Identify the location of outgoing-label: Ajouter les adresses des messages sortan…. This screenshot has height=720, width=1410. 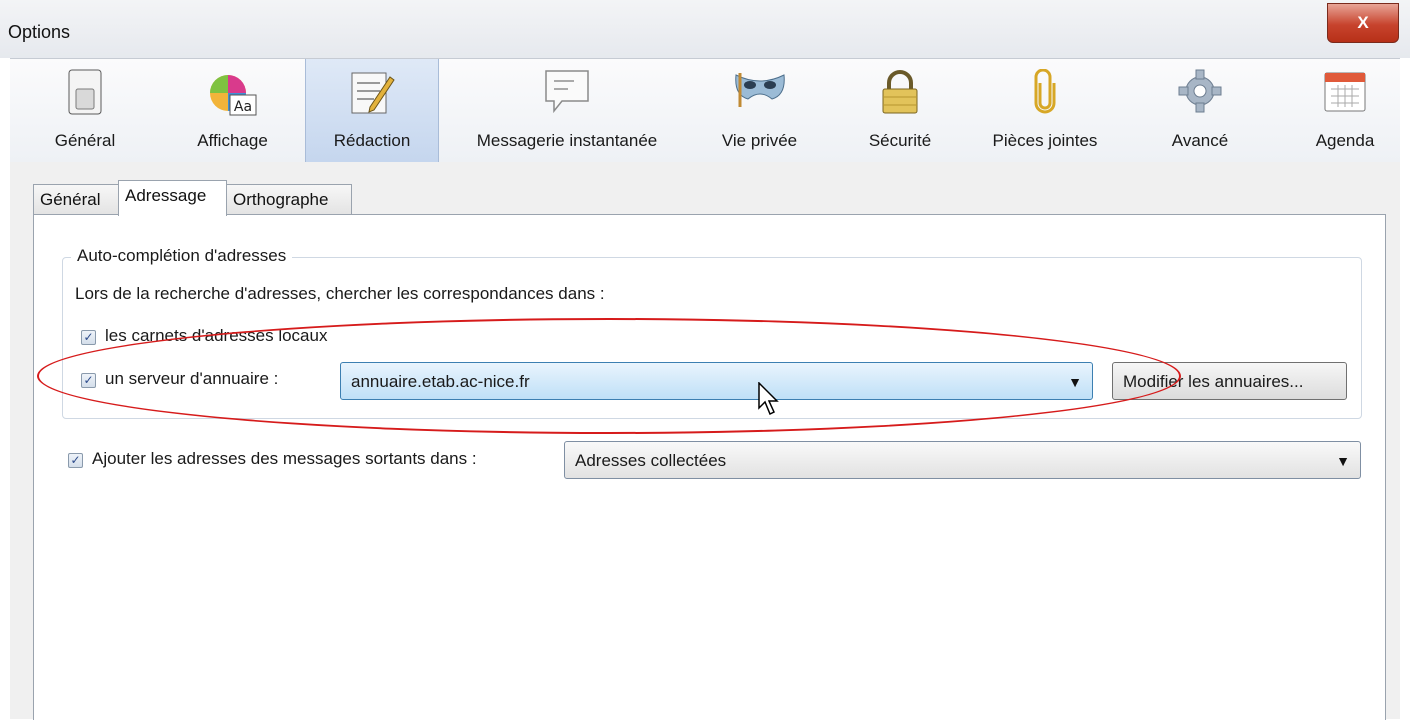
(284, 458).